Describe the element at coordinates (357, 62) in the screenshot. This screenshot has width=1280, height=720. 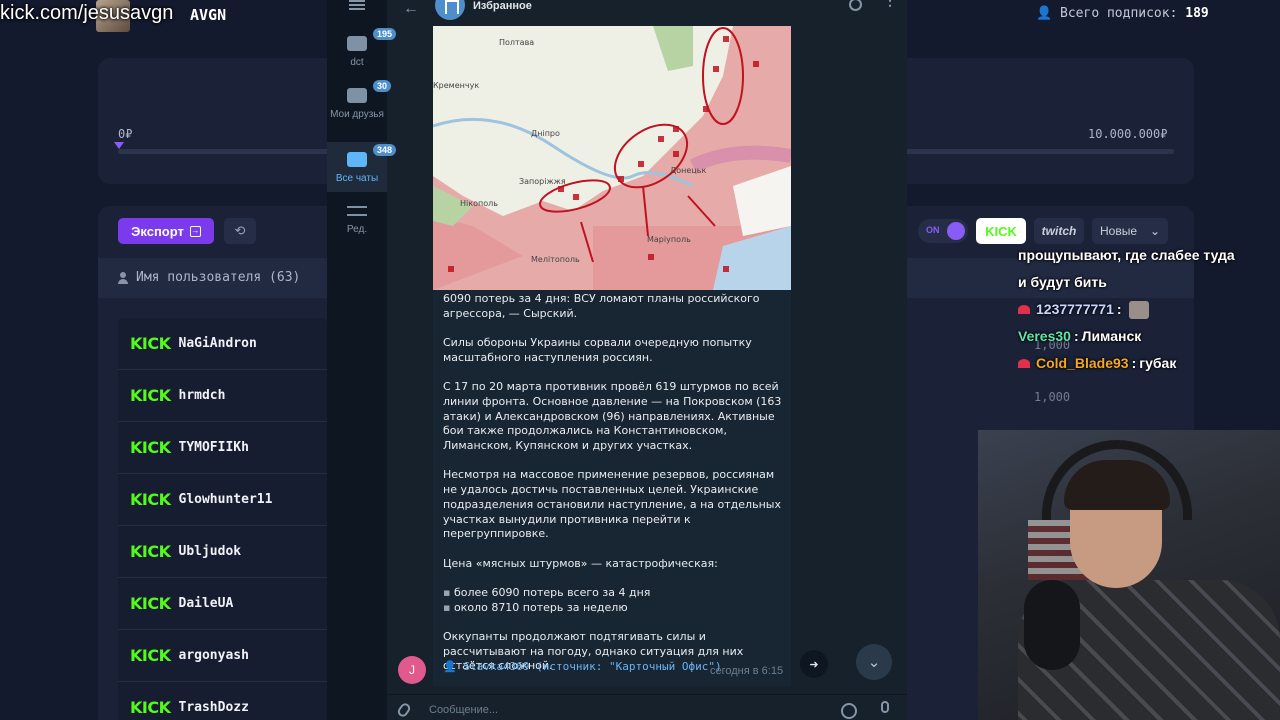
I see `folder-label: dct` at that location.